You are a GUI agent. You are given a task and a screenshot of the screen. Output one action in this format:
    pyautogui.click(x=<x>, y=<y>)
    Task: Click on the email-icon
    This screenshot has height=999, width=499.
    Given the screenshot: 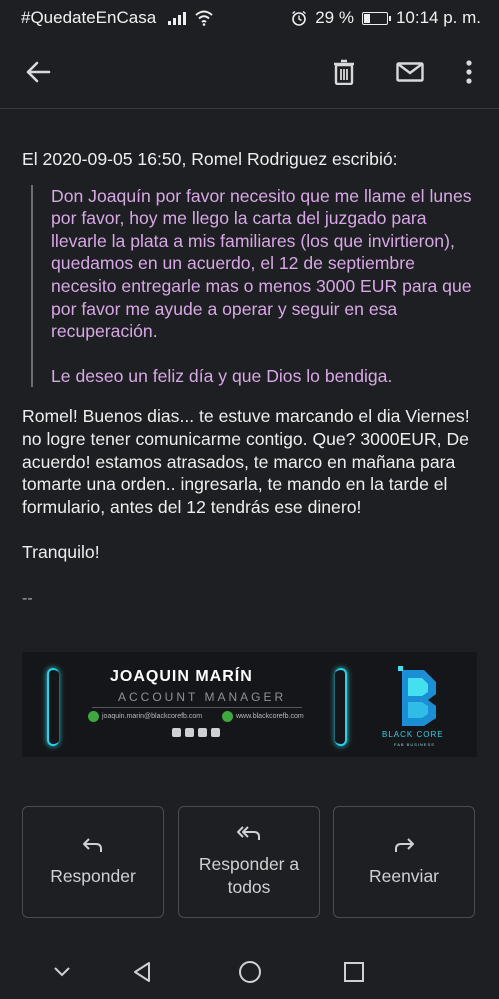 What is the action you would take?
    pyautogui.click(x=93, y=716)
    